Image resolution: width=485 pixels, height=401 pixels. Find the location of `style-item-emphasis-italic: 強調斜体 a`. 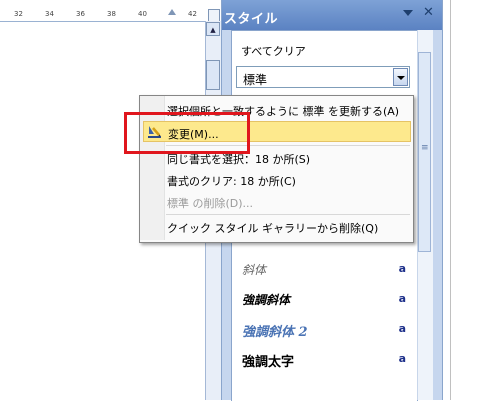

style-item-emphasis-italic: 強調斜体 a is located at coordinates (324, 299).